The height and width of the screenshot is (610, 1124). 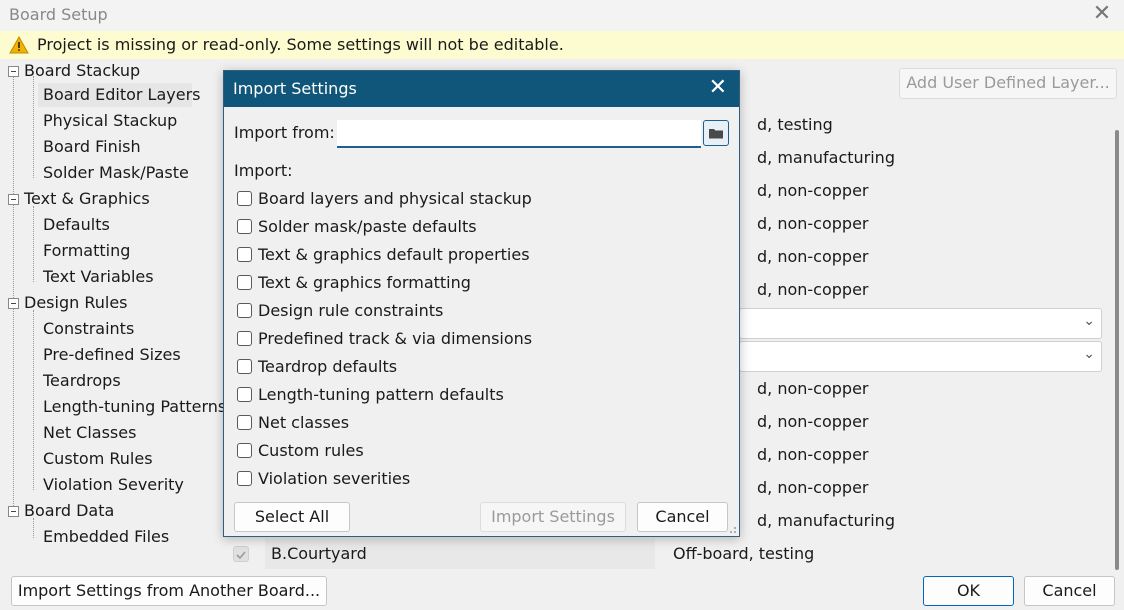 What do you see at coordinates (82, 70) in the screenshot?
I see `tree-node-label: Board Stackup` at bounding box center [82, 70].